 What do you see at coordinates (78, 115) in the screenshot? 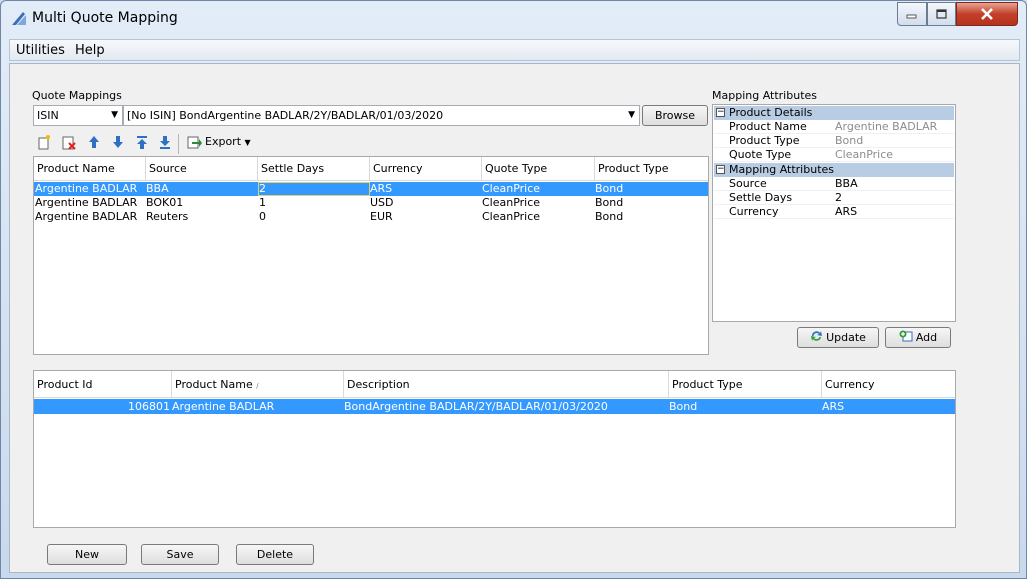
I see `id-type-select: ISIN ▼` at bounding box center [78, 115].